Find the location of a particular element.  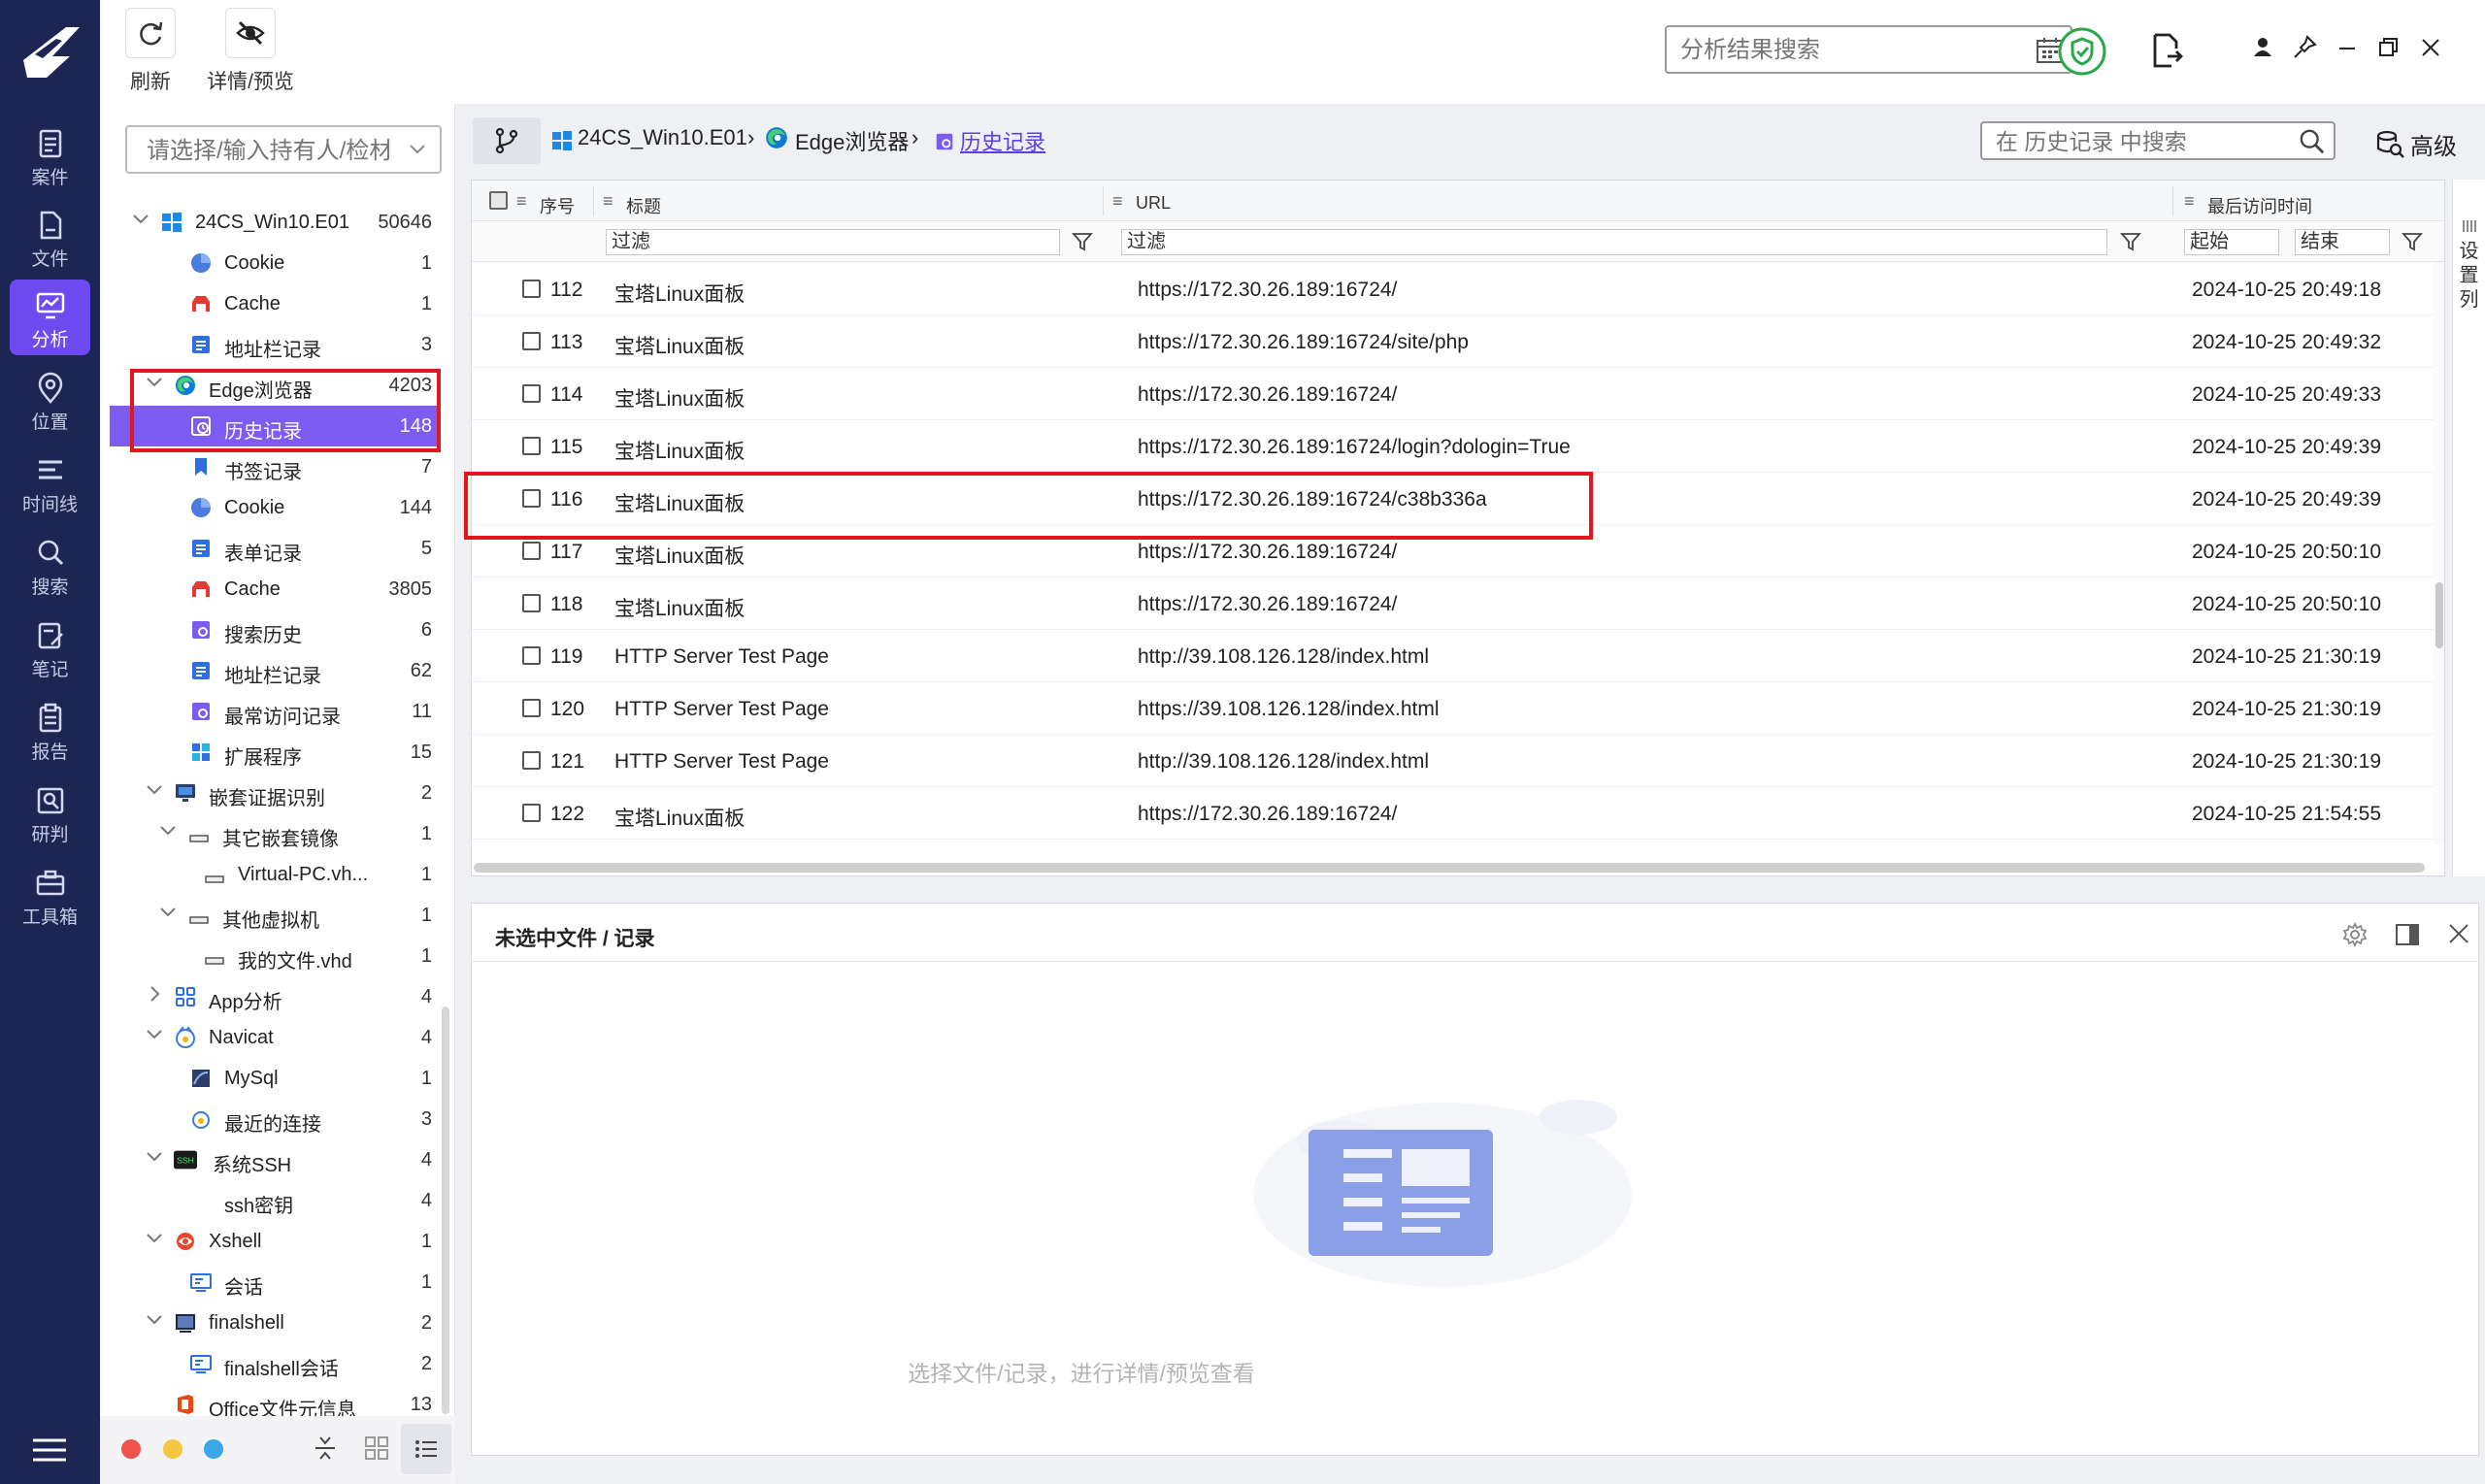

tree-item-ssh-key: ssh密钥 4 is located at coordinates (270, 1200).